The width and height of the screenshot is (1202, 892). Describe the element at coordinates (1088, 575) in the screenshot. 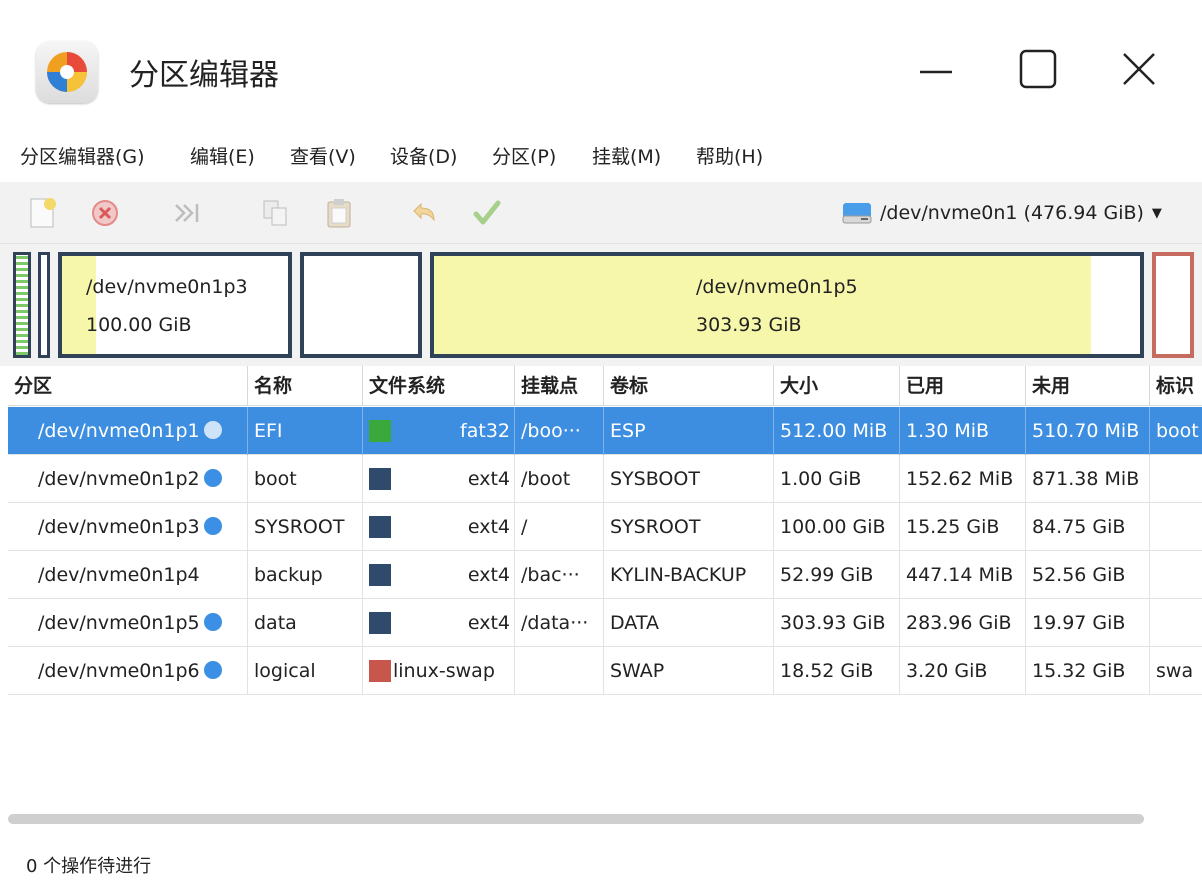

I see `cell-unused: 52.56 GiB` at that location.